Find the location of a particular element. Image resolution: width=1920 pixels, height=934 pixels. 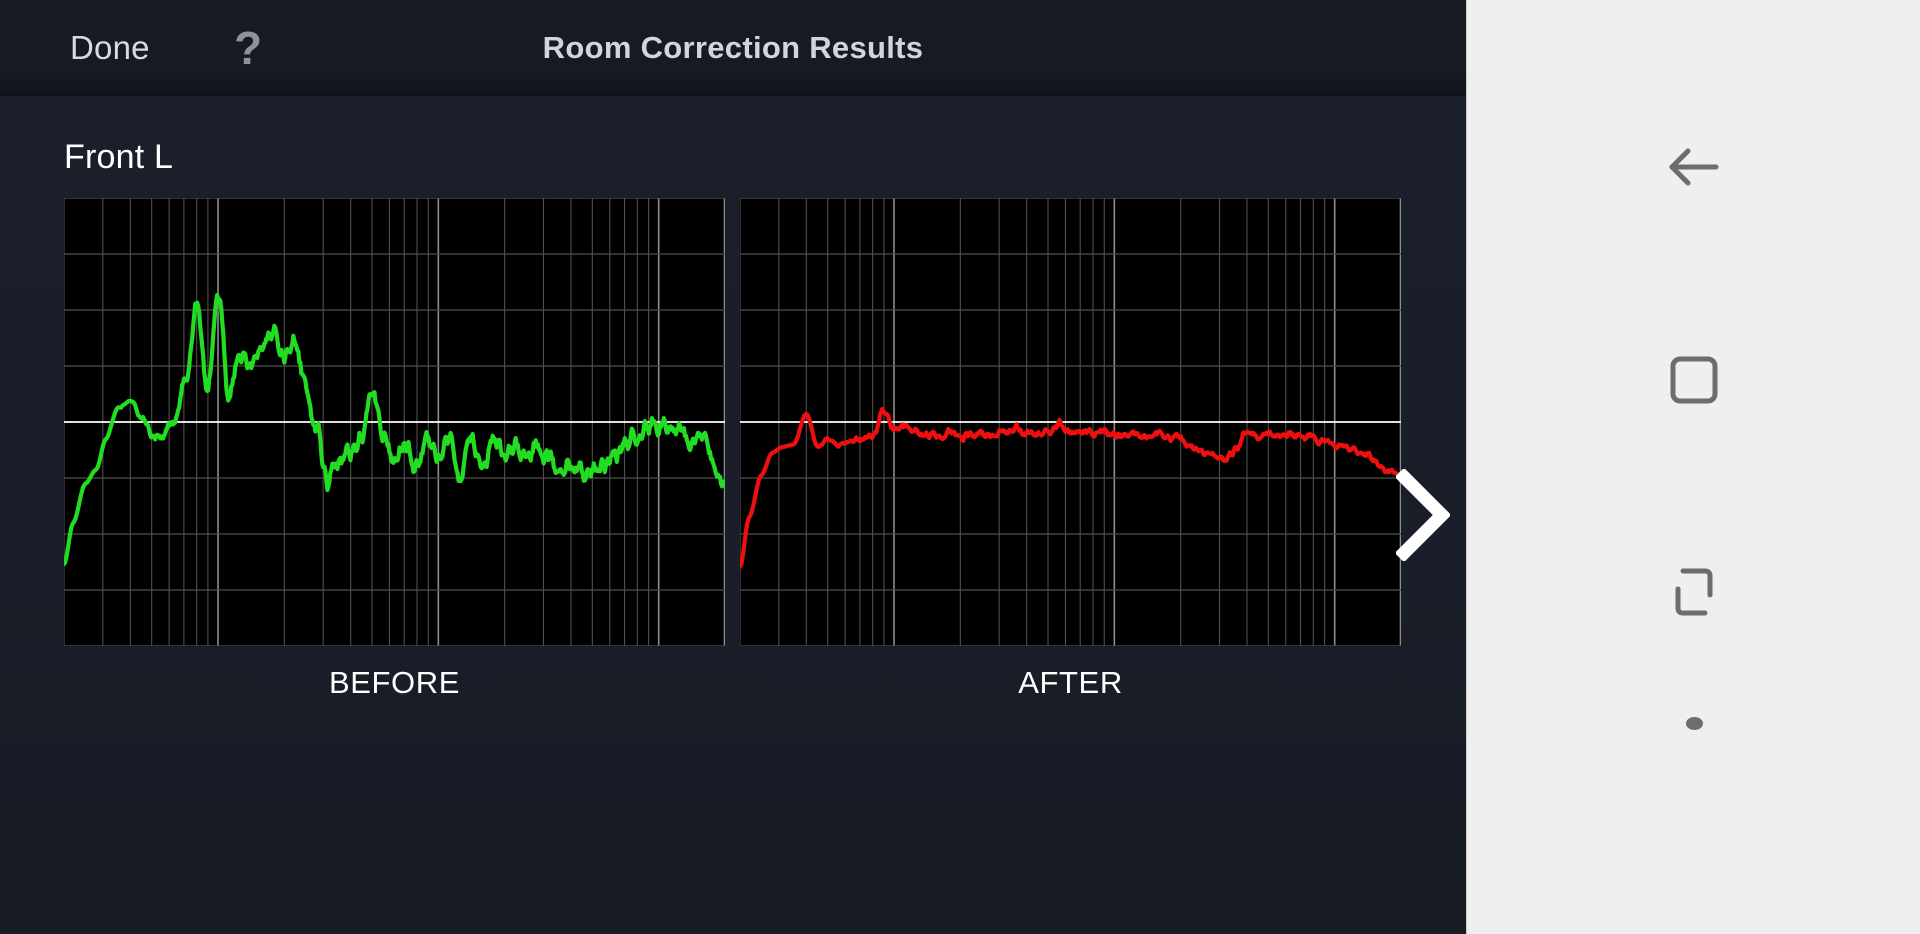

arrow-left-icon is located at coordinates (1694, 167).